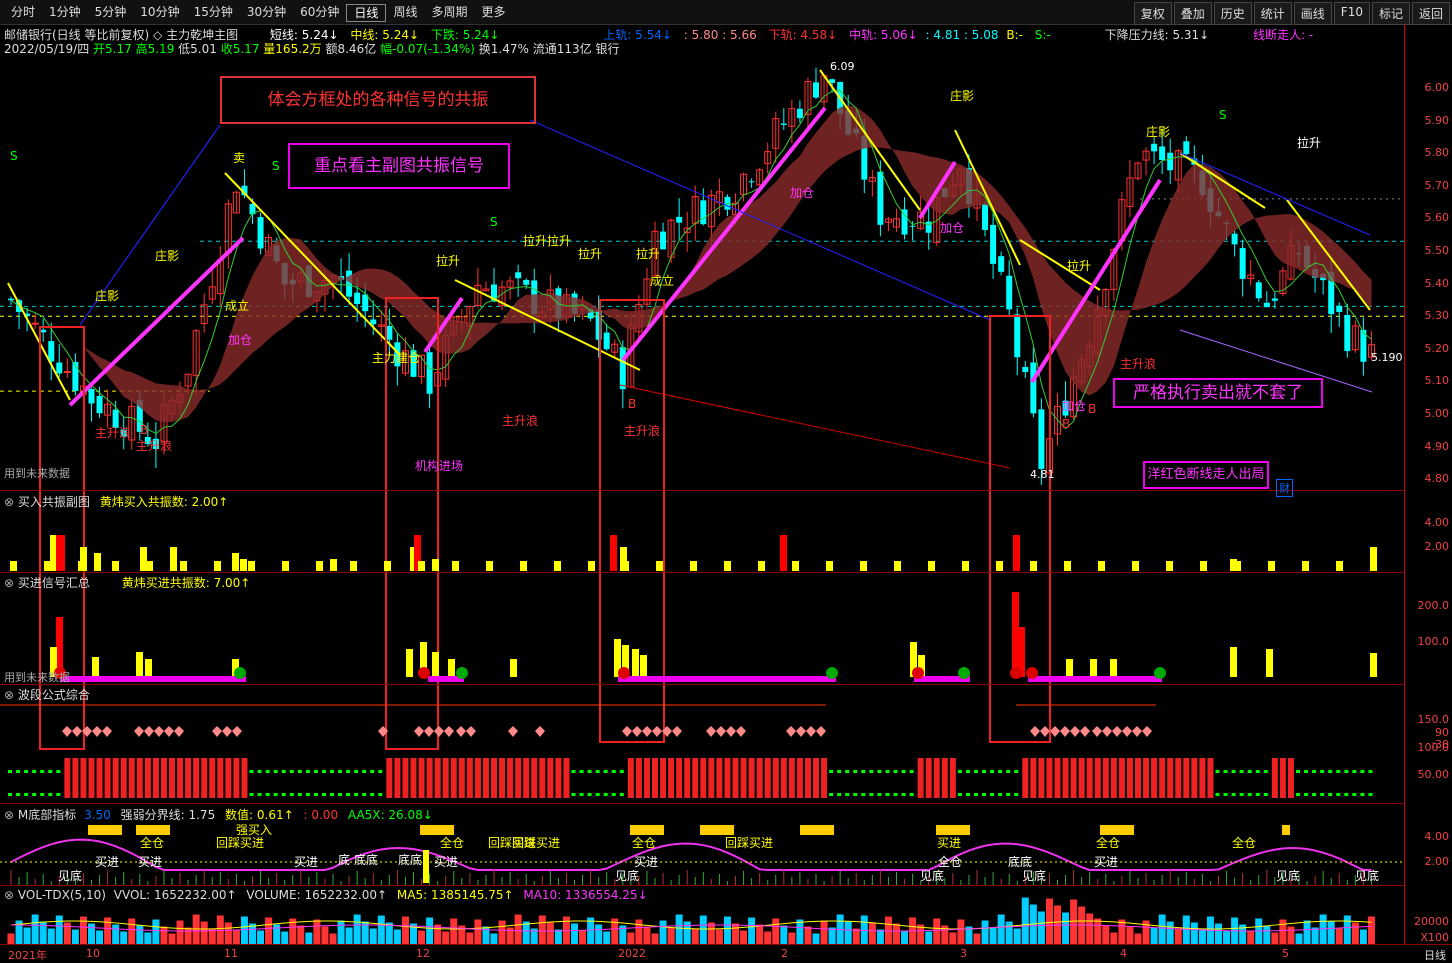 This screenshot has width=1452, height=963. I want to click on bottom-signal-label: 回踩买进, so click(536, 843).